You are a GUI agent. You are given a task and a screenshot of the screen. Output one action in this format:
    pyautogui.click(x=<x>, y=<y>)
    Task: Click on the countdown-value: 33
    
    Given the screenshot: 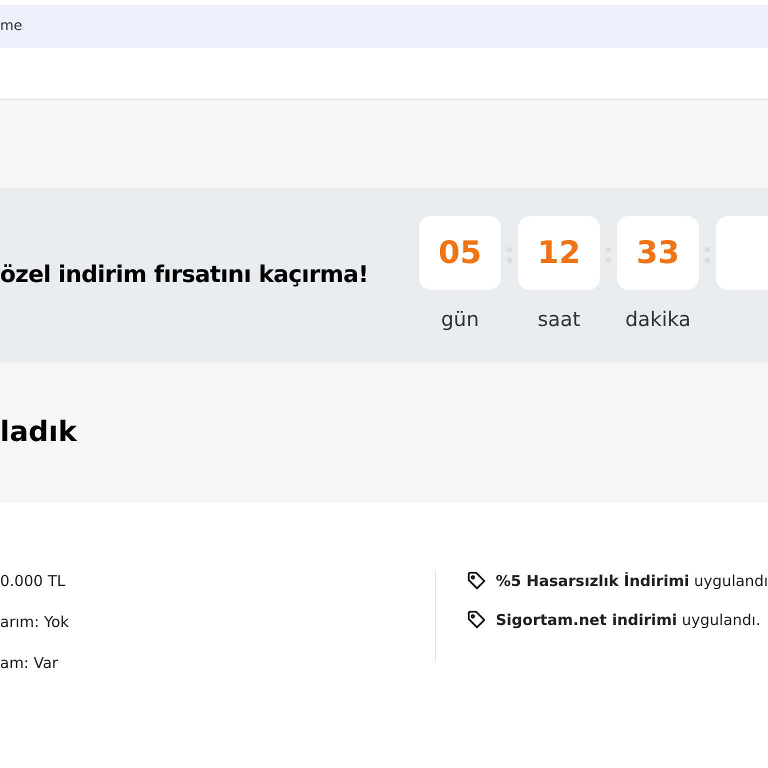 What is the action you would take?
    pyautogui.click(x=658, y=253)
    